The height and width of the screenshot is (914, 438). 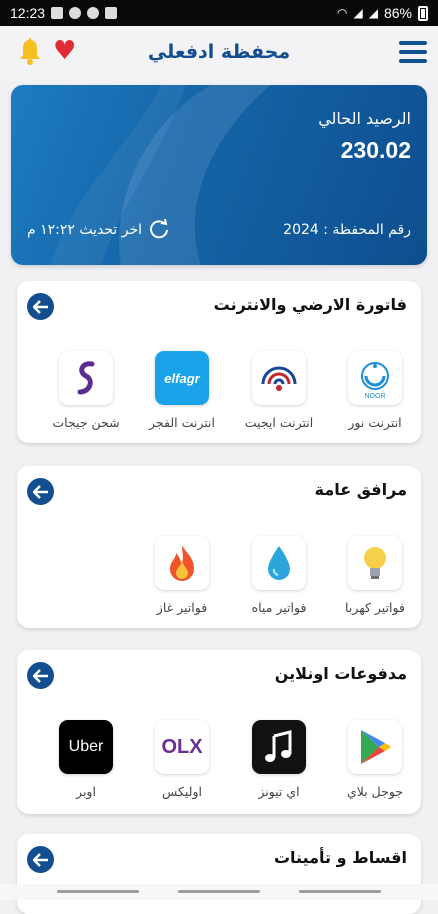 I want to click on uber-icon: Uber, so click(x=86, y=747).